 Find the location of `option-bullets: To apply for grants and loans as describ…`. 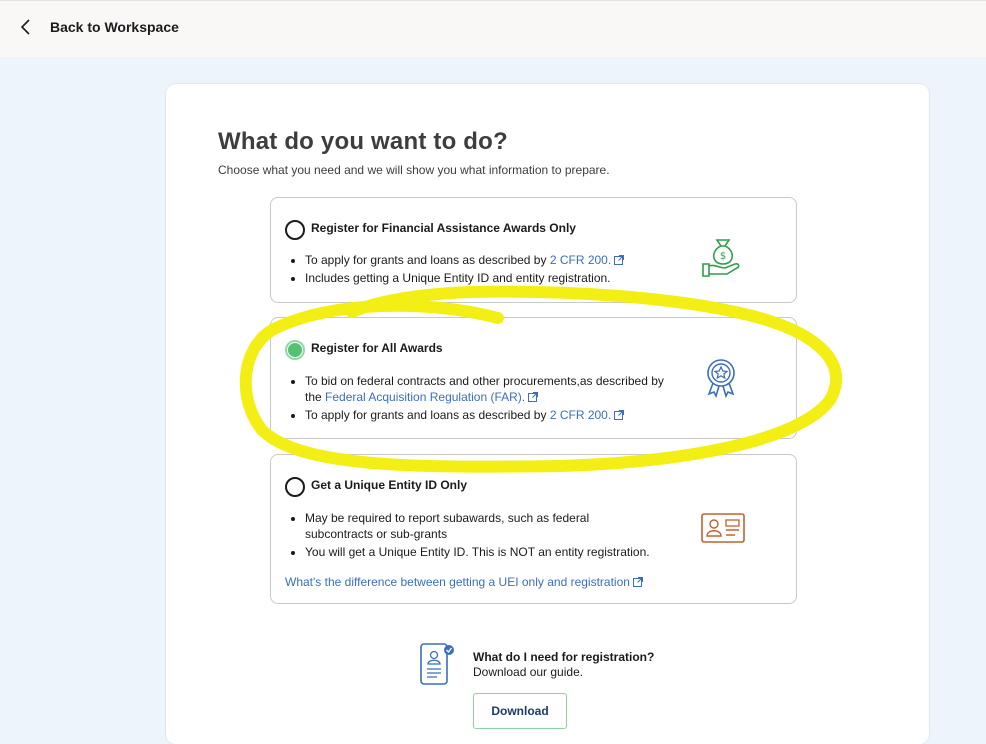

option-bullets: To apply for grants and loans as describ… is located at coordinates (482, 270).